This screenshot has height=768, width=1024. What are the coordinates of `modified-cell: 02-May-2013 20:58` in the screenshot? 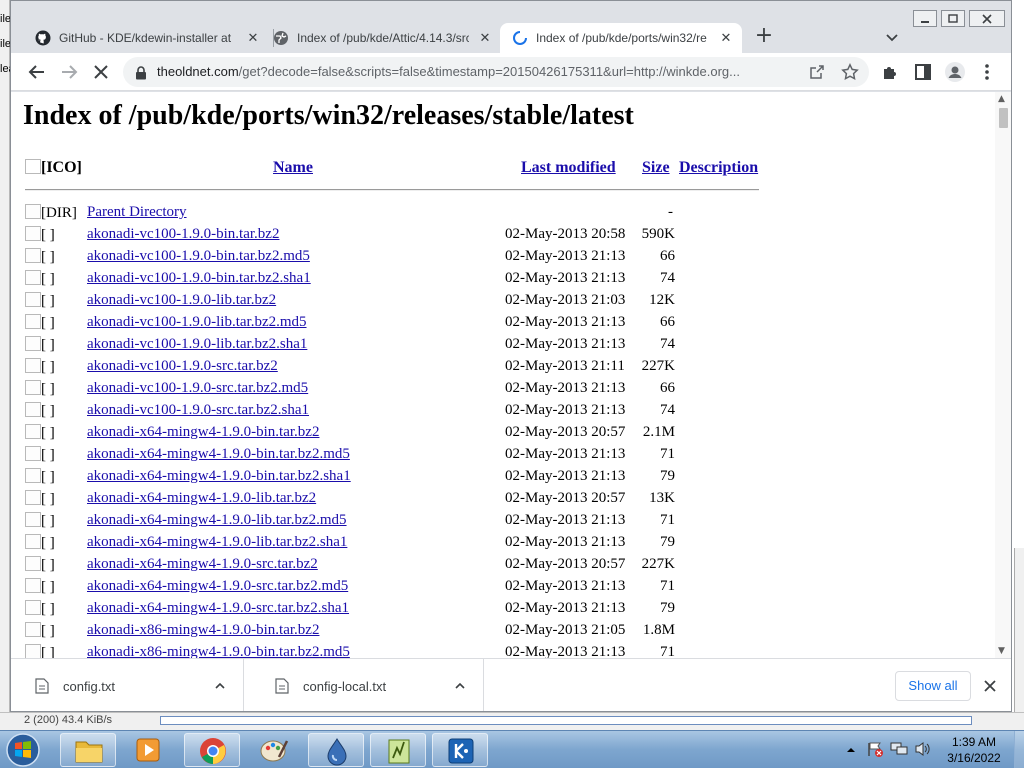 It's located at (565, 234).